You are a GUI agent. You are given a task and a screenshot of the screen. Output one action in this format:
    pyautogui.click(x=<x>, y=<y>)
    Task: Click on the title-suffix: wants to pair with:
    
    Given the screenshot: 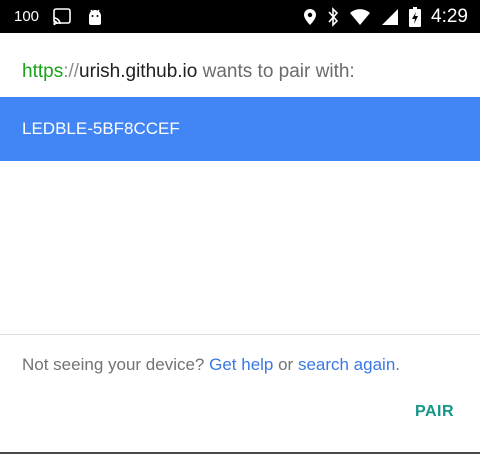 What is the action you would take?
    pyautogui.click(x=276, y=71)
    